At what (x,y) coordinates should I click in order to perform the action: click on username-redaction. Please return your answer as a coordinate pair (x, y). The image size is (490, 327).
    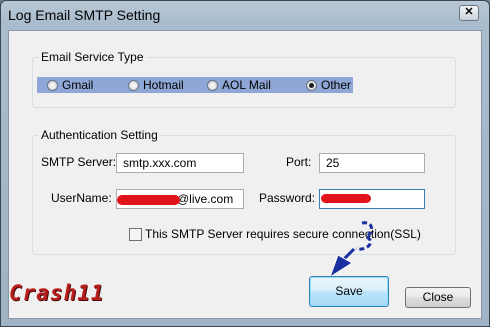
    Looking at the image, I should click on (148, 200).